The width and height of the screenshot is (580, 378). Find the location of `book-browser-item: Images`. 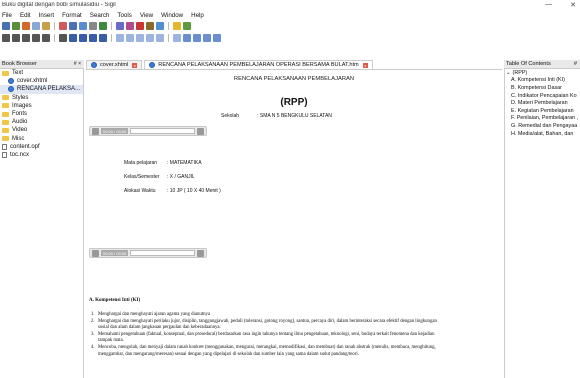

book-browser-item: Images is located at coordinates (41, 106).